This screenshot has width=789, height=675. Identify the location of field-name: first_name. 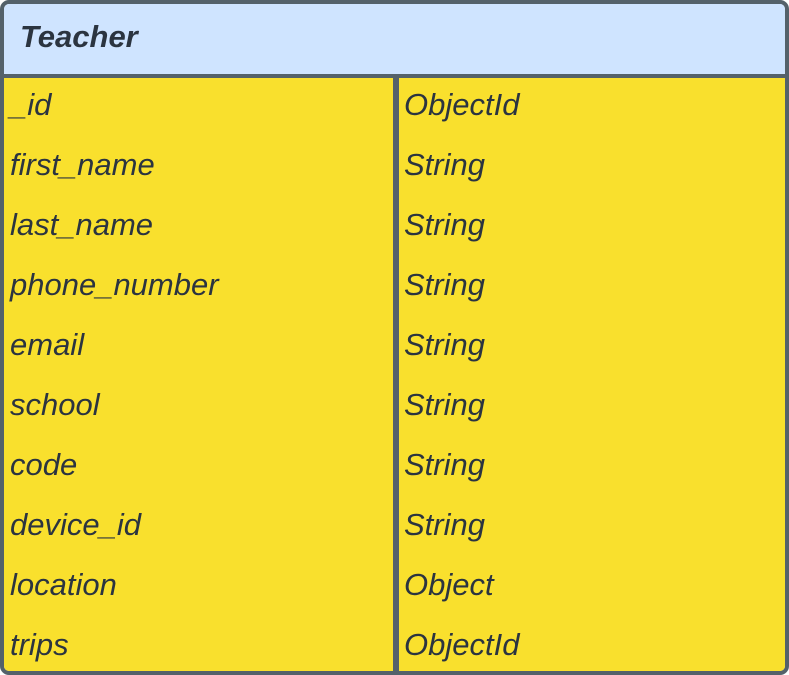
(82, 164).